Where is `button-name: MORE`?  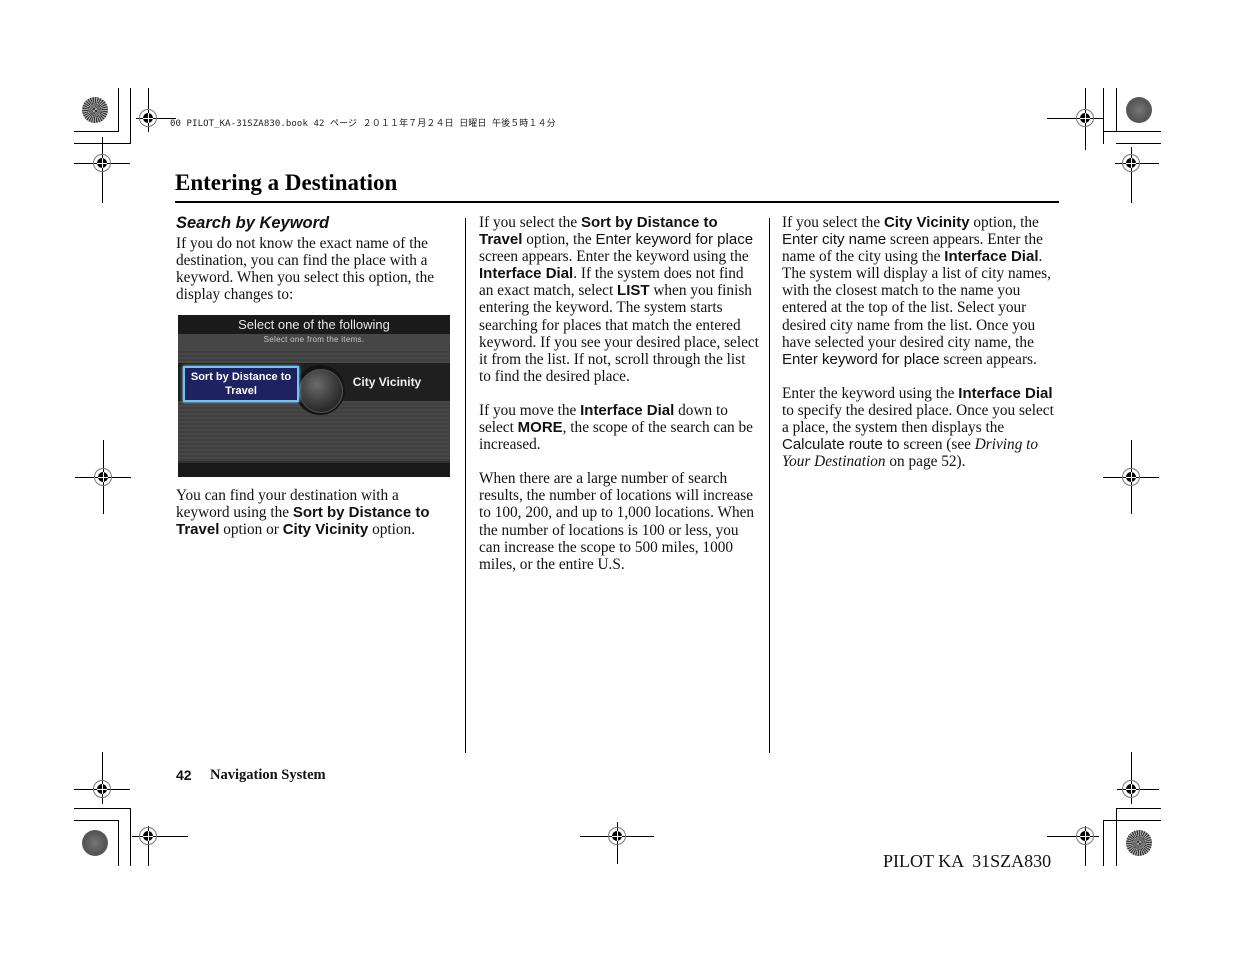 button-name: MORE is located at coordinates (540, 428).